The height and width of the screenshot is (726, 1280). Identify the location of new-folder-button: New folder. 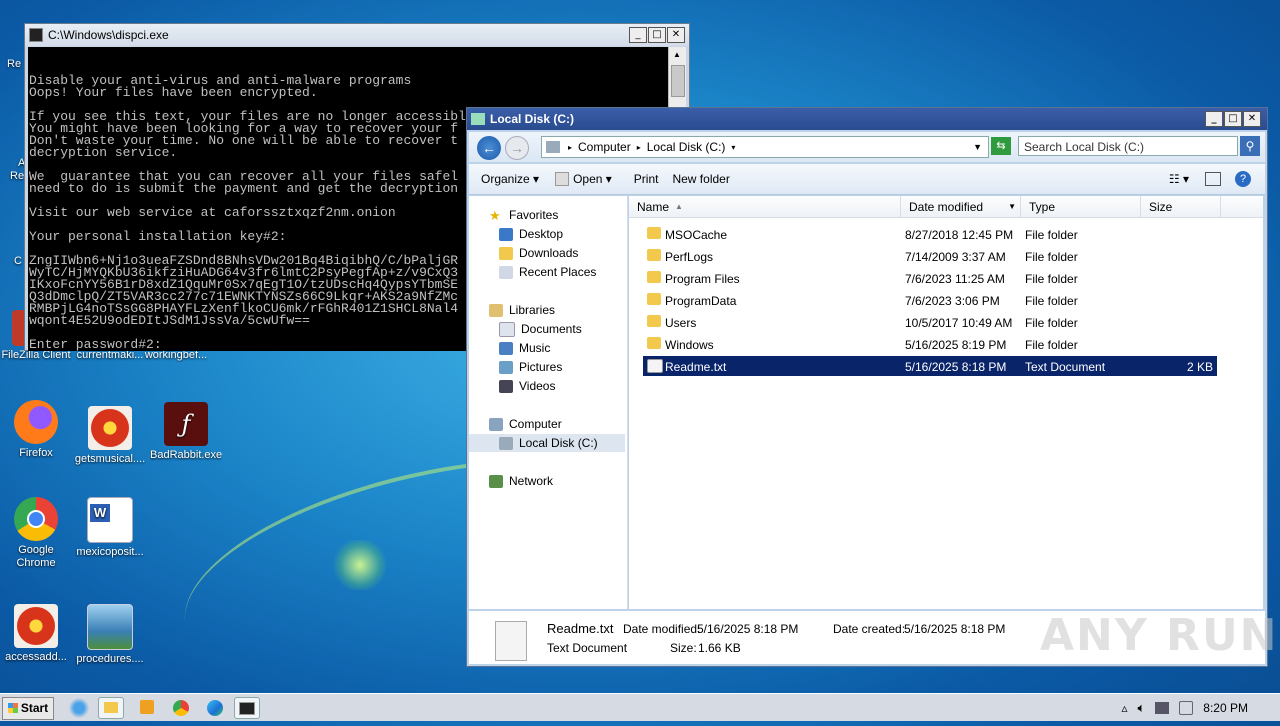
(700, 179).